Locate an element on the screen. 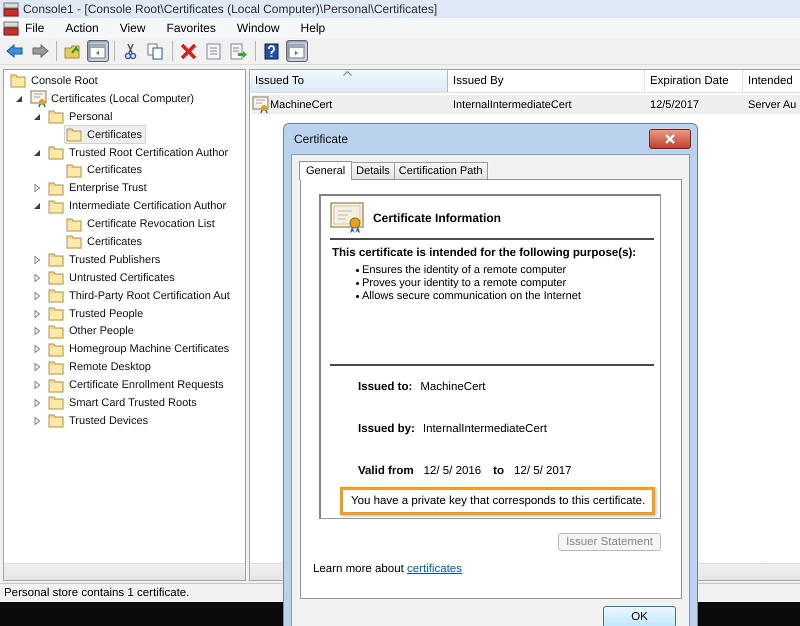 The width and height of the screenshot is (800, 626). purpose-title: This certificate is intended for the following purpose(s): is located at coordinates (484, 253).